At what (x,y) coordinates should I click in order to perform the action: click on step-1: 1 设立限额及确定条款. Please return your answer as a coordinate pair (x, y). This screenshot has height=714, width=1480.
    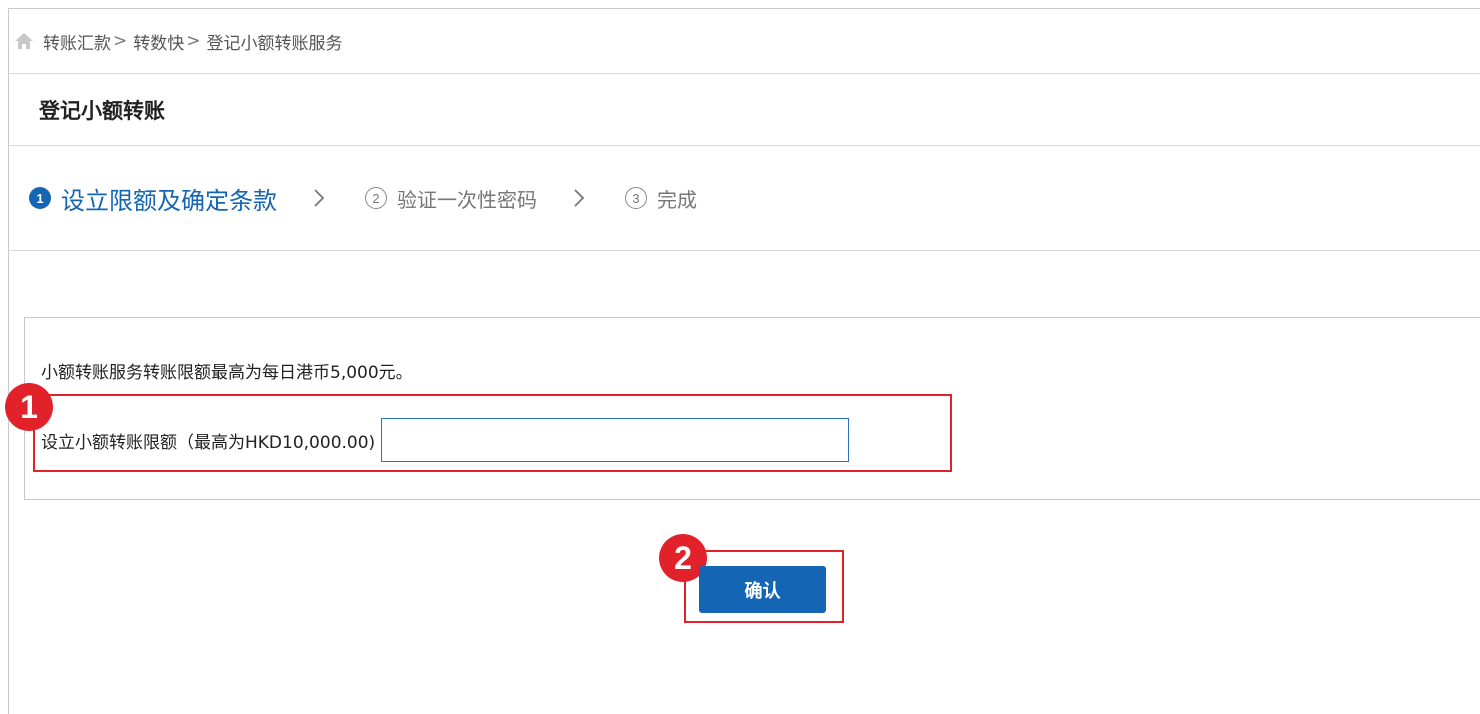
    Looking at the image, I should click on (153, 198).